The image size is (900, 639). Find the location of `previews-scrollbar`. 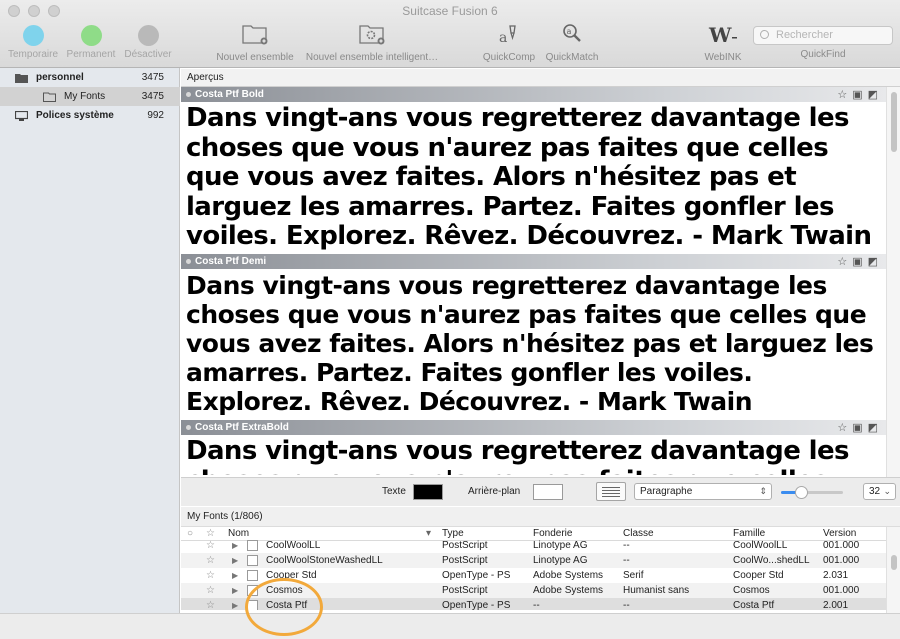

previews-scrollbar is located at coordinates (893, 282).